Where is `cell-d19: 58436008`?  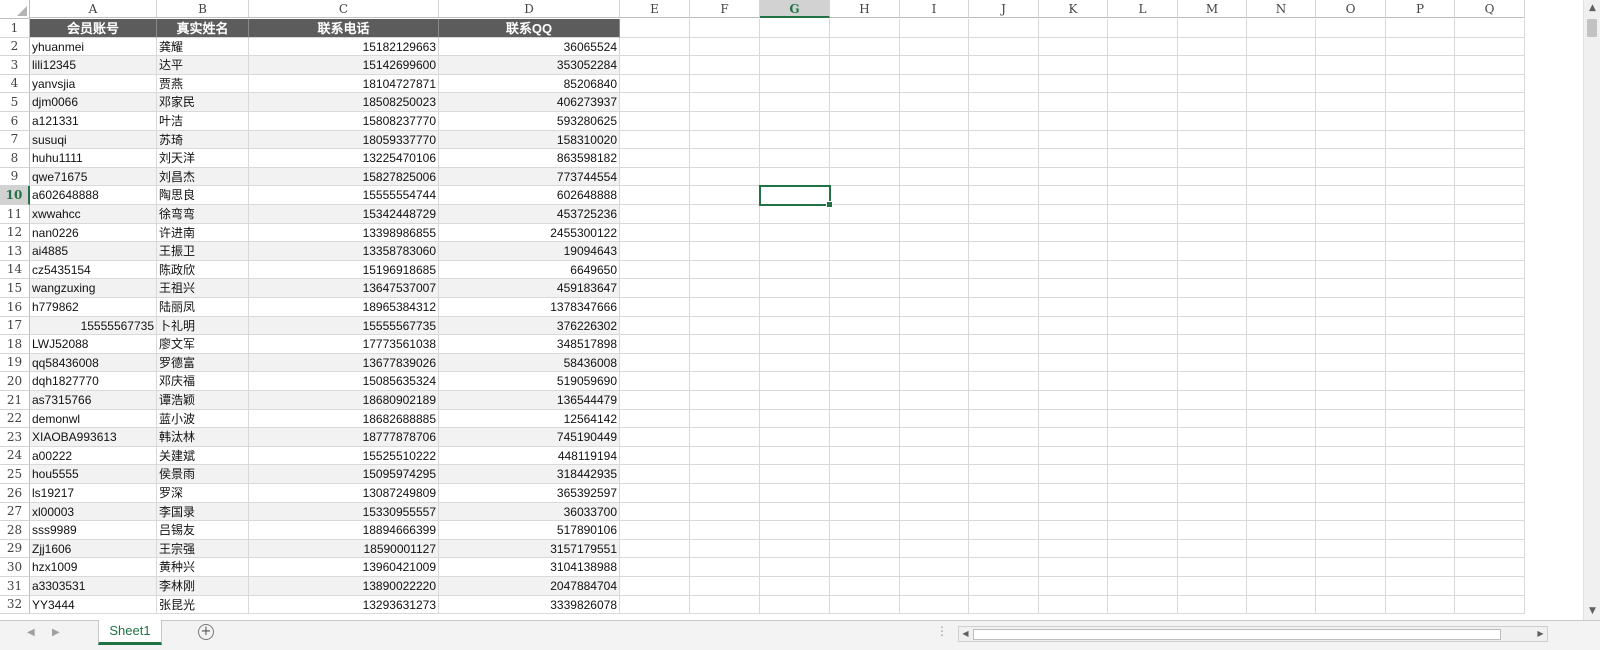
cell-d19: 58436008 is located at coordinates (529, 363).